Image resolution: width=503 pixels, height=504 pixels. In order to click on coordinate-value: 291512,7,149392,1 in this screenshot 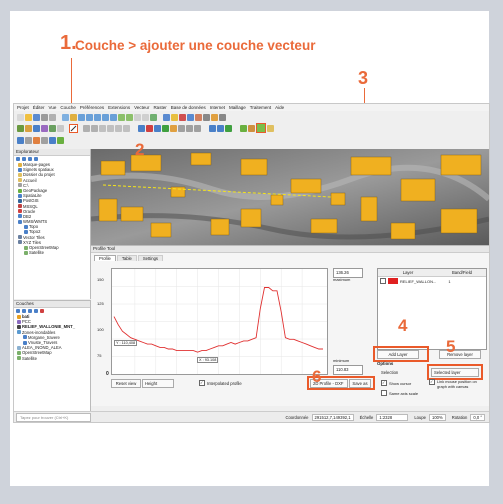, I will do `click(332, 417)`.